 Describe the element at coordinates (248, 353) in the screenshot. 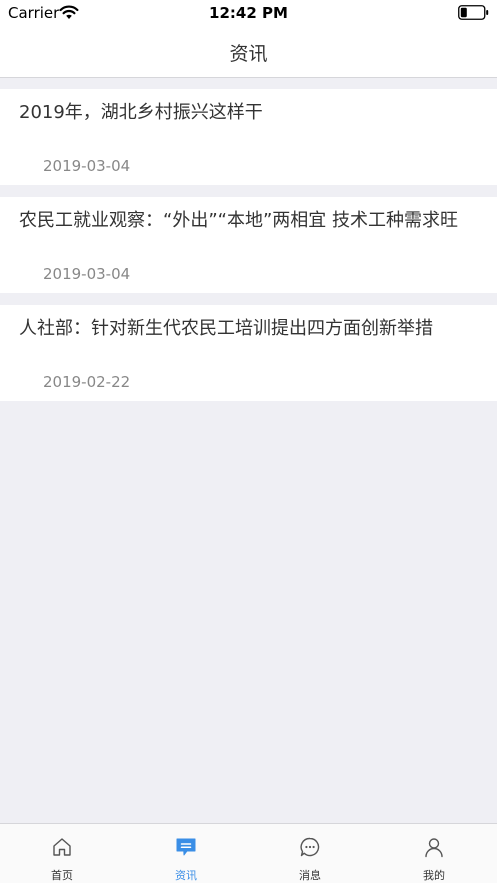

I see `news-list-item: 人社部：针对新生代农民工培训提出四方面创新举措 2019-02-22` at that location.